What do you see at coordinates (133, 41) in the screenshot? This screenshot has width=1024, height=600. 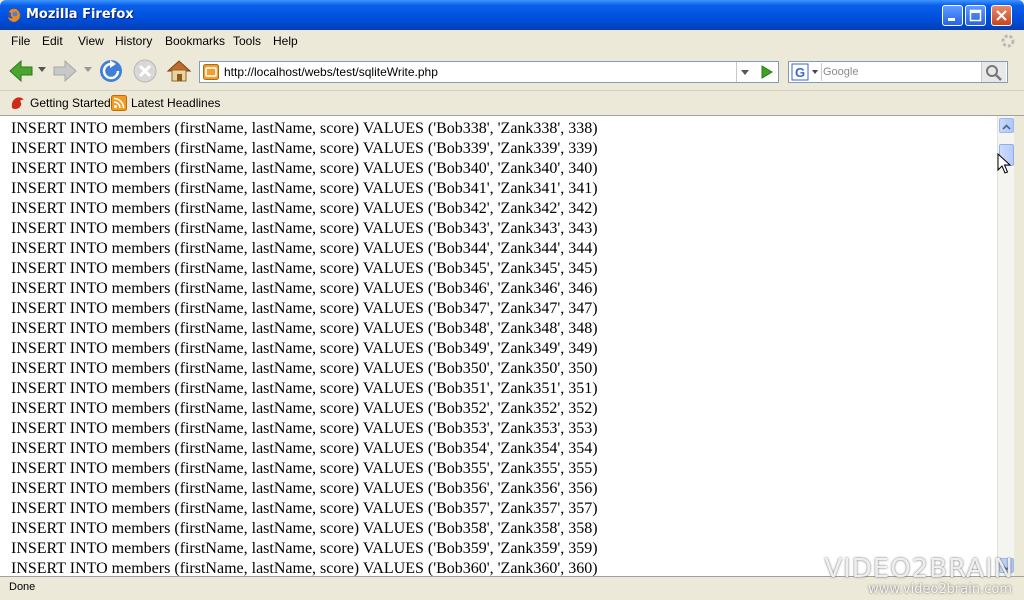 I see `menu-history: History` at bounding box center [133, 41].